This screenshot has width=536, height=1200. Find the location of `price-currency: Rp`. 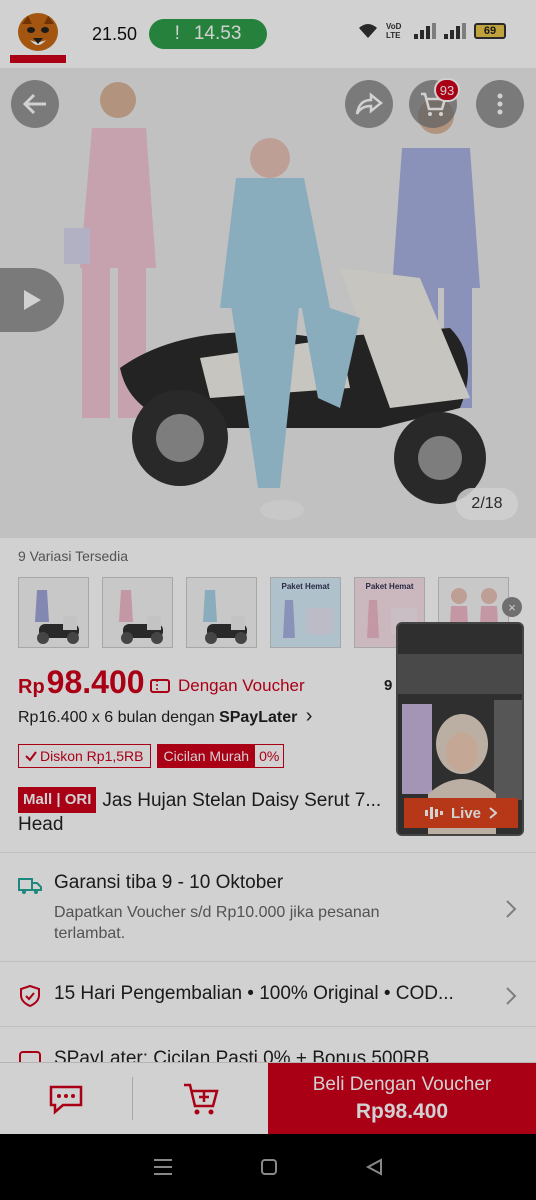

price-currency: Rp is located at coordinates (31, 687).